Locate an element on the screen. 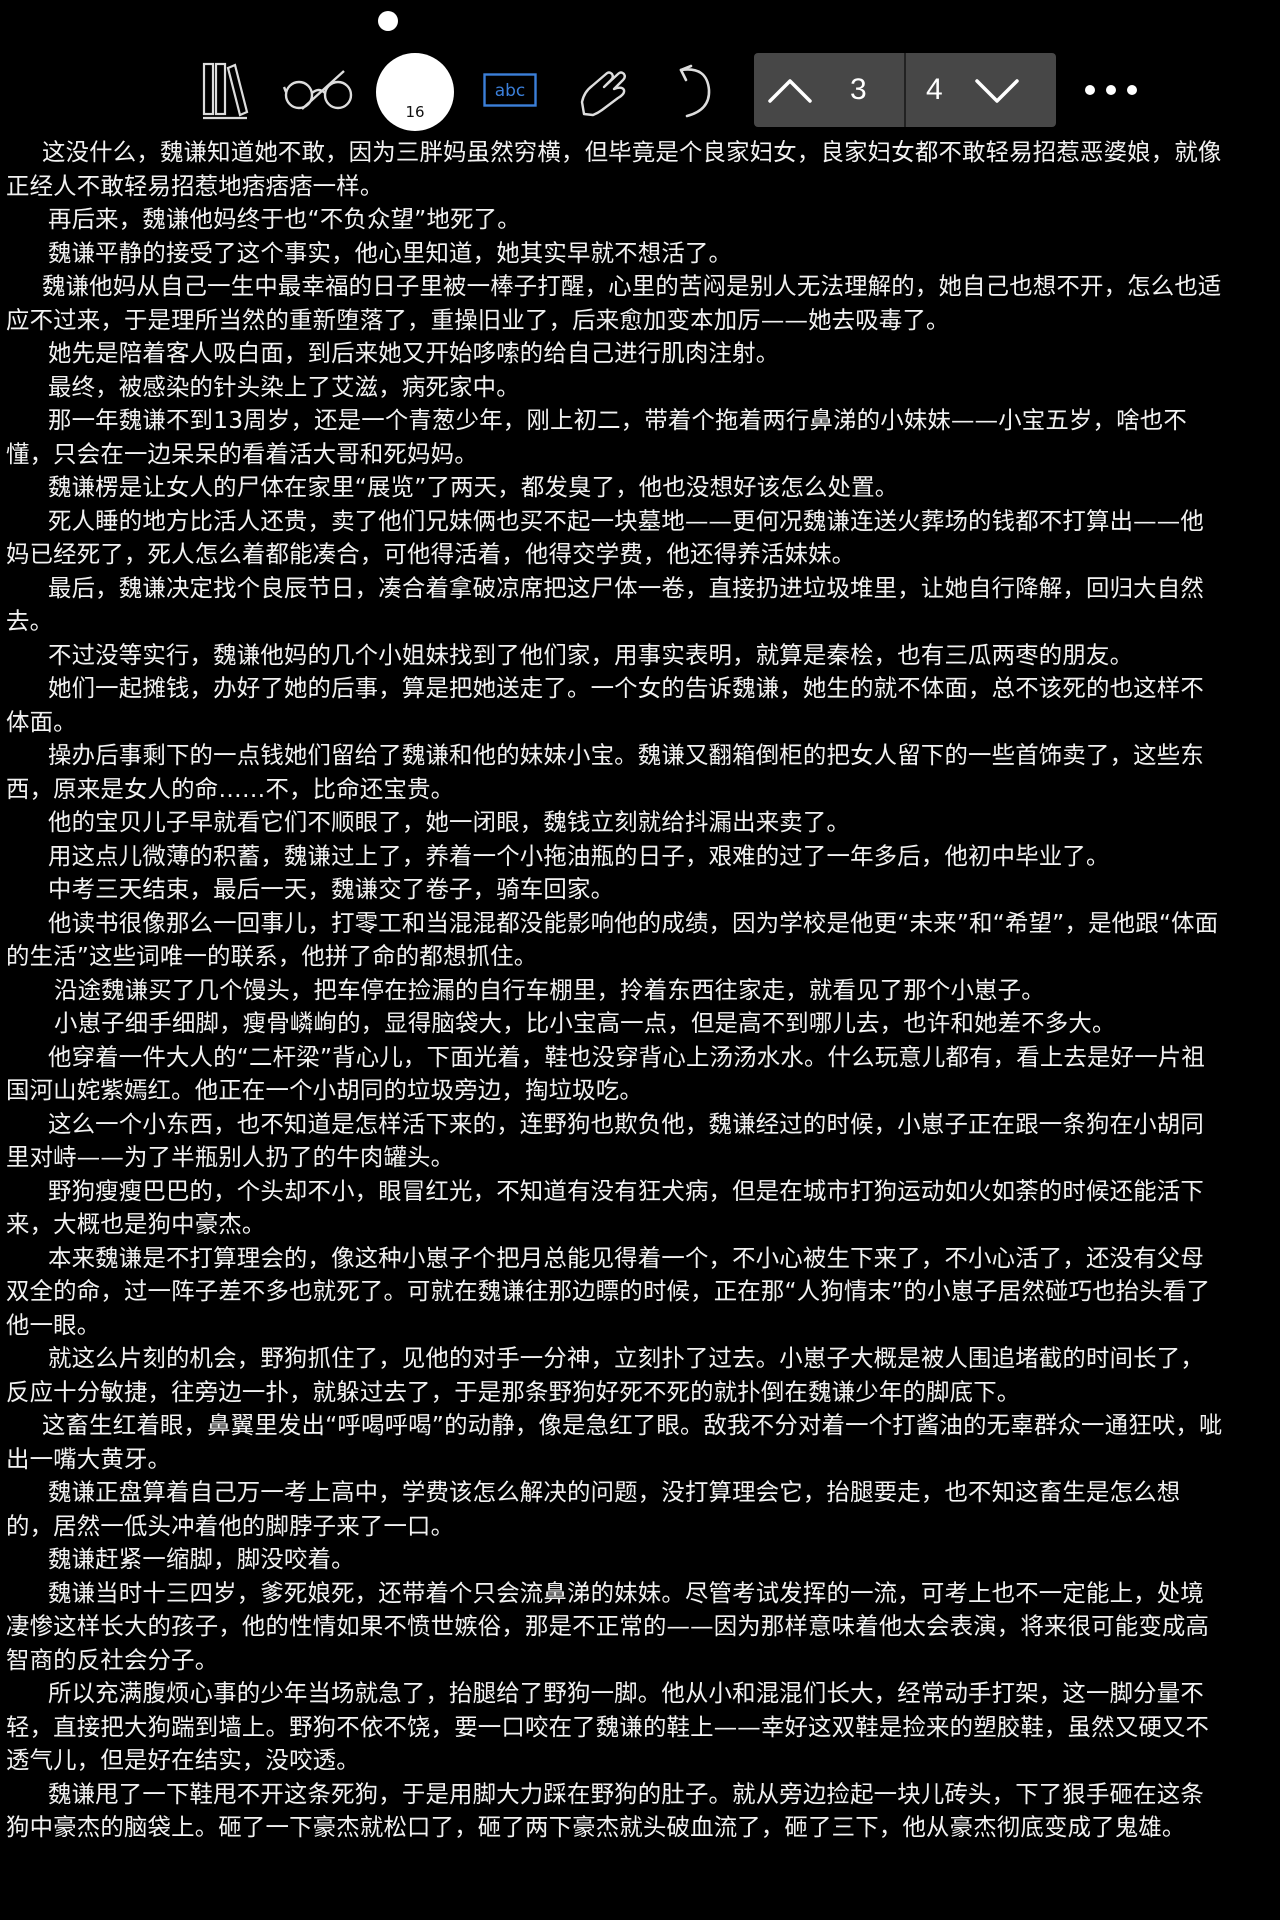  abc-label: abc is located at coordinates (510, 91).